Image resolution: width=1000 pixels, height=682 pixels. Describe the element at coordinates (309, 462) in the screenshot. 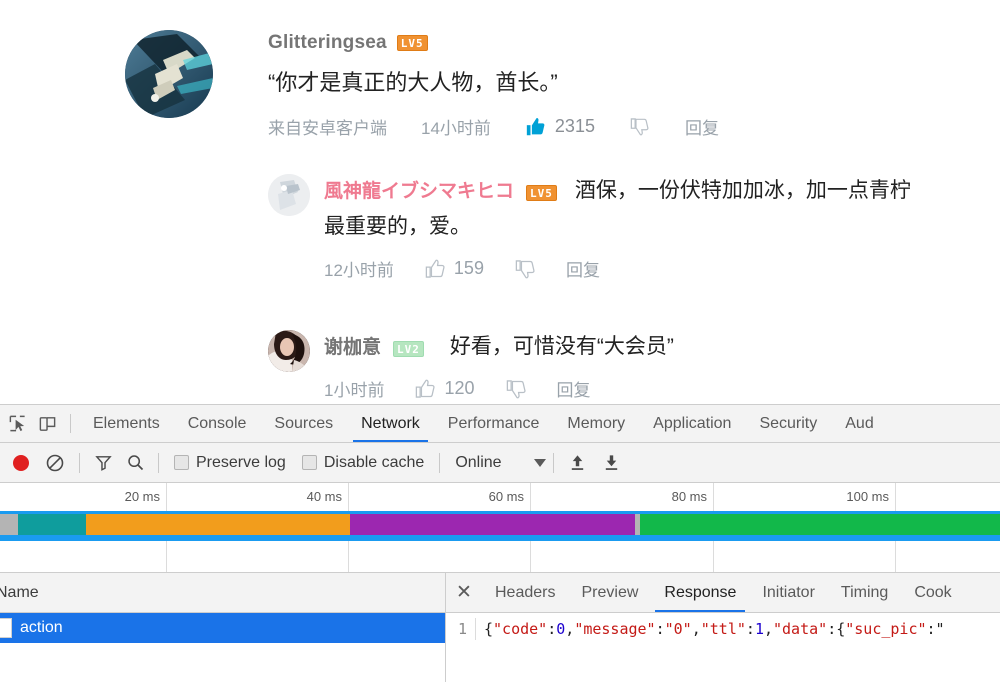

I see `checkbox-box-icon` at that location.